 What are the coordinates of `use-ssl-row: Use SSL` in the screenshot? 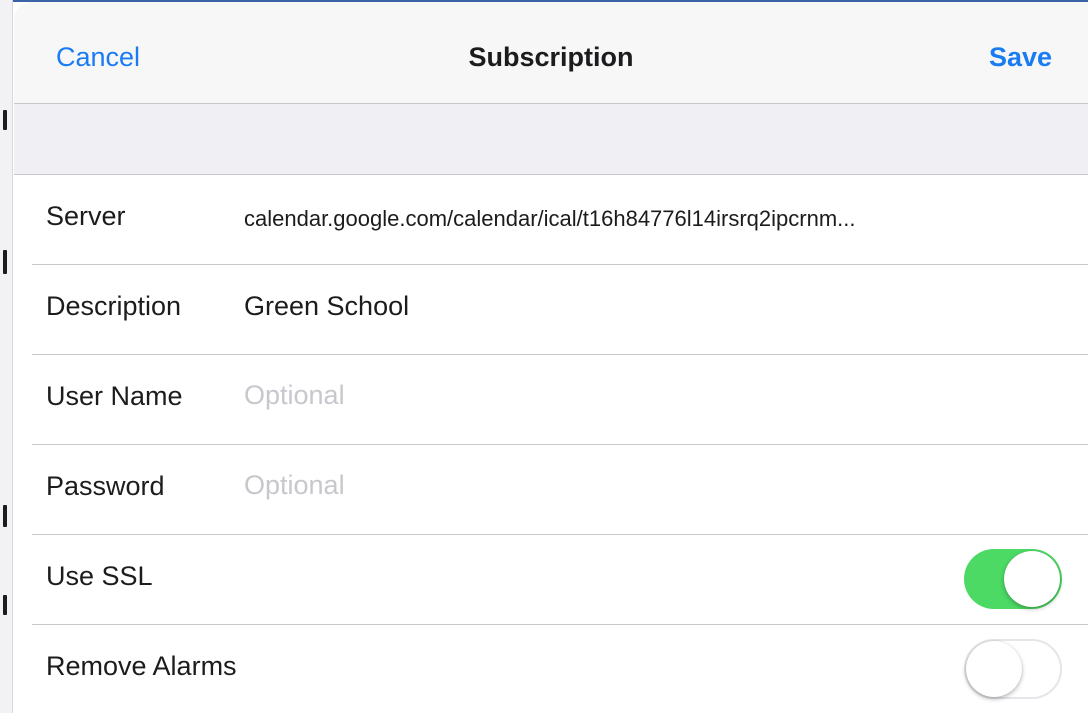 It's located at (560, 580).